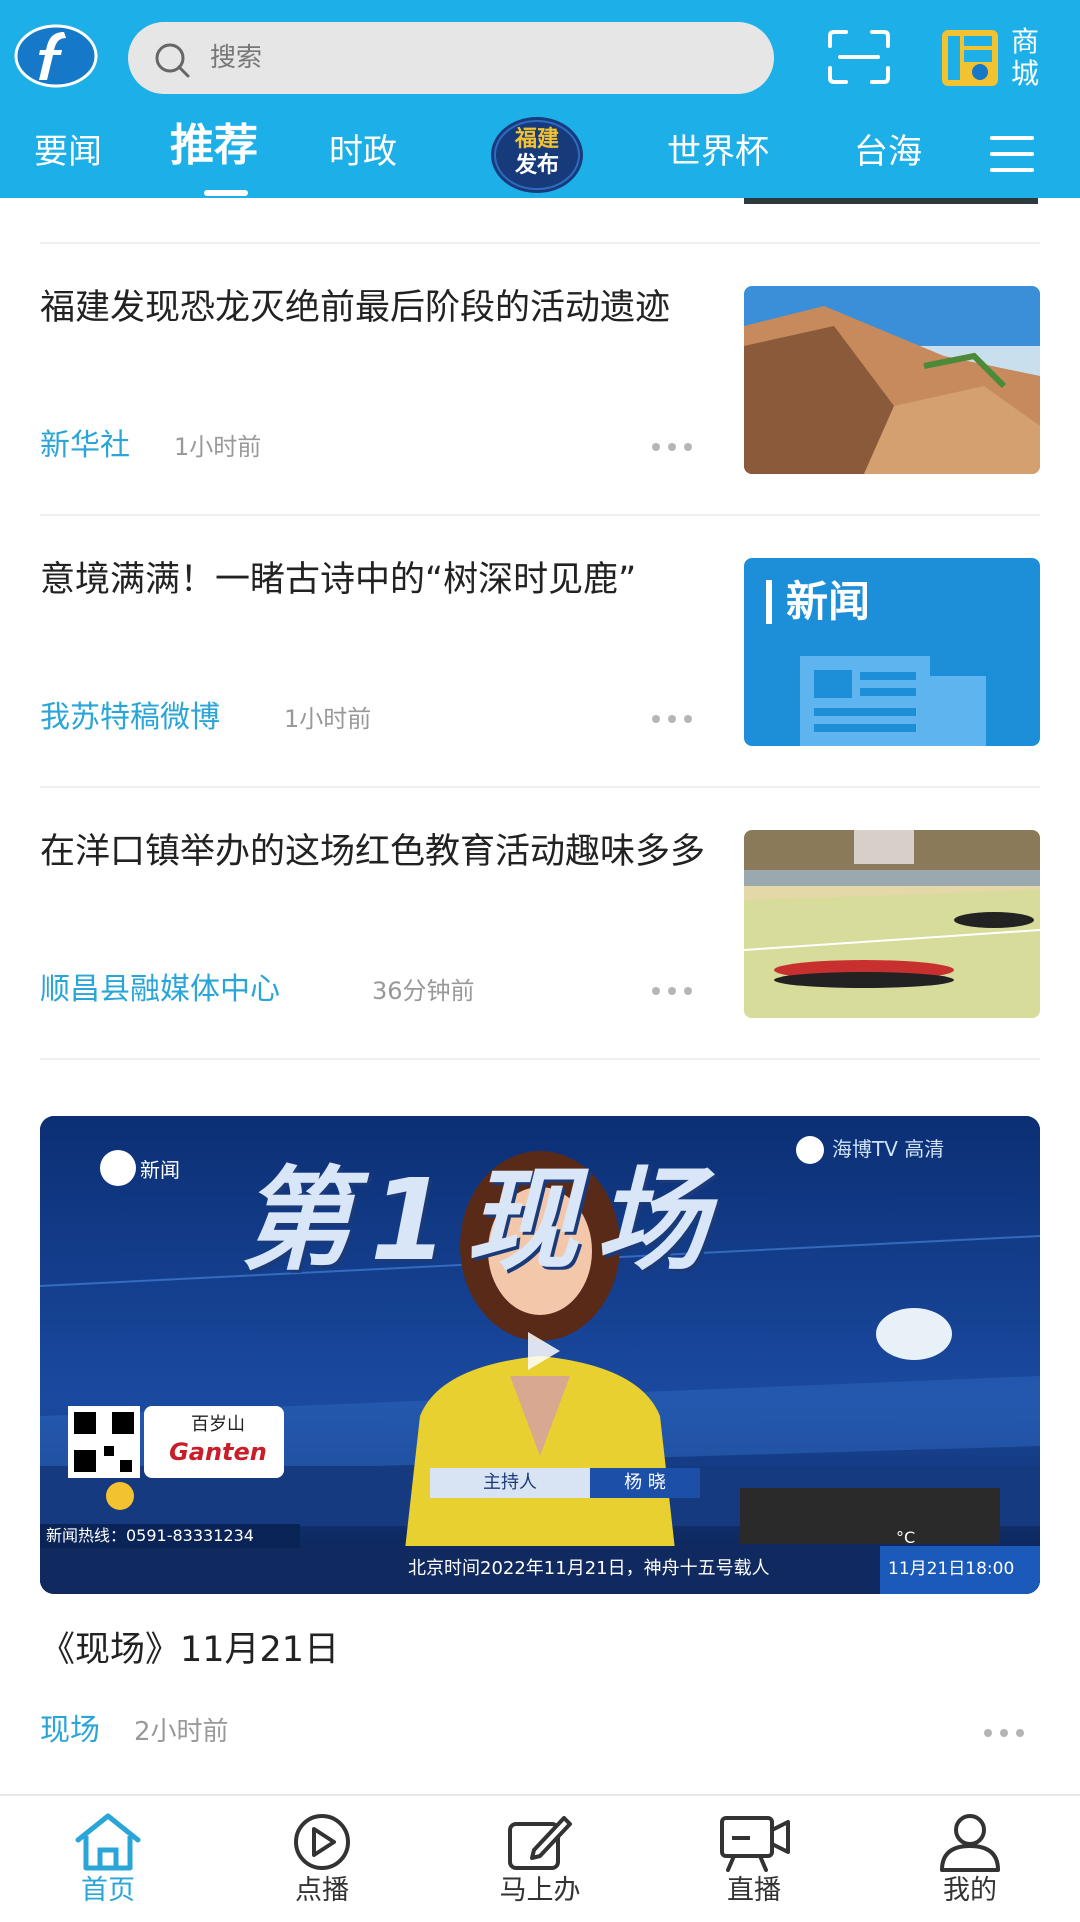 The image size is (1080, 1922). What do you see at coordinates (970, 1890) in the screenshot?
I see `nav-me-label: 我的` at bounding box center [970, 1890].